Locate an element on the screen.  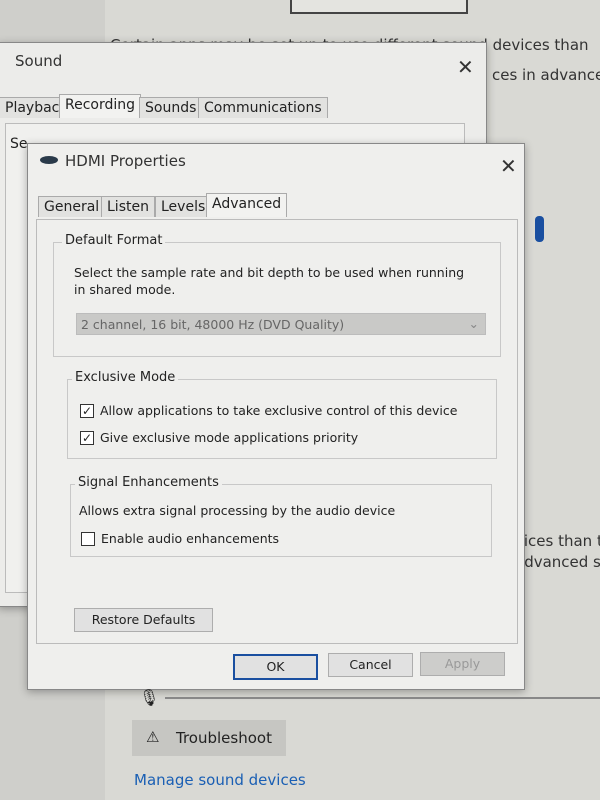
settings-text-line: advanced so is located at coordinates (557, 562).